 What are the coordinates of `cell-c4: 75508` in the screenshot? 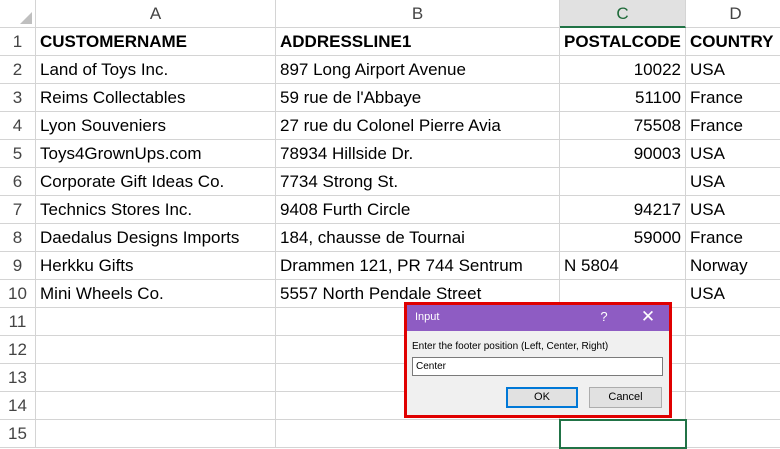 It's located at (623, 126).